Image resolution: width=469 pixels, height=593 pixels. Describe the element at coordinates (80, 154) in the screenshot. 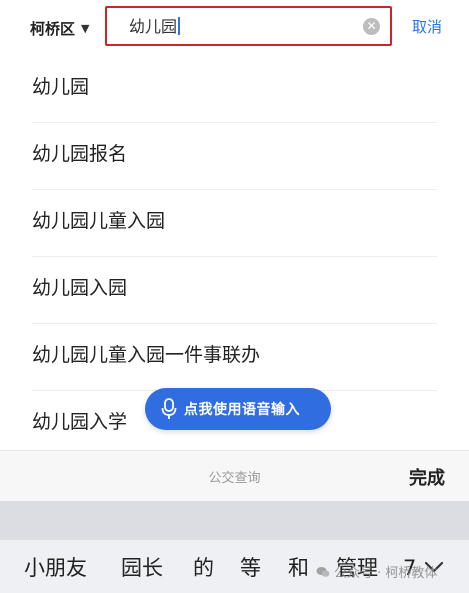

I see `suggestion-label: 幼儿园报名` at that location.